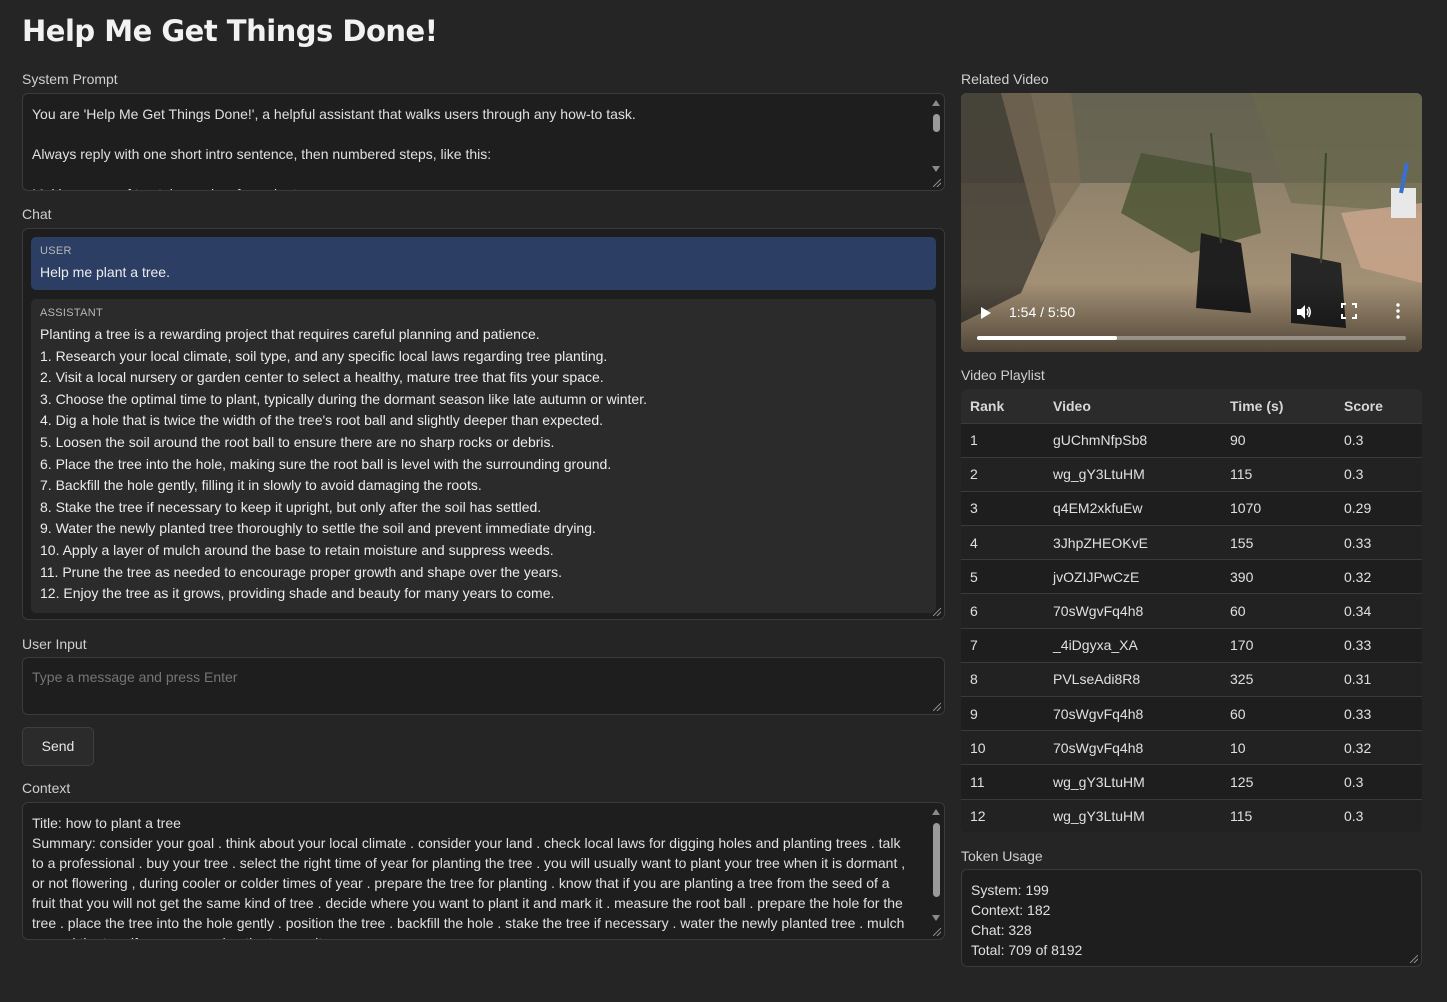  What do you see at coordinates (1191, 747) in the screenshot?
I see `table-row: 10 70sWgvFq4h8 10 0.32` at bounding box center [1191, 747].